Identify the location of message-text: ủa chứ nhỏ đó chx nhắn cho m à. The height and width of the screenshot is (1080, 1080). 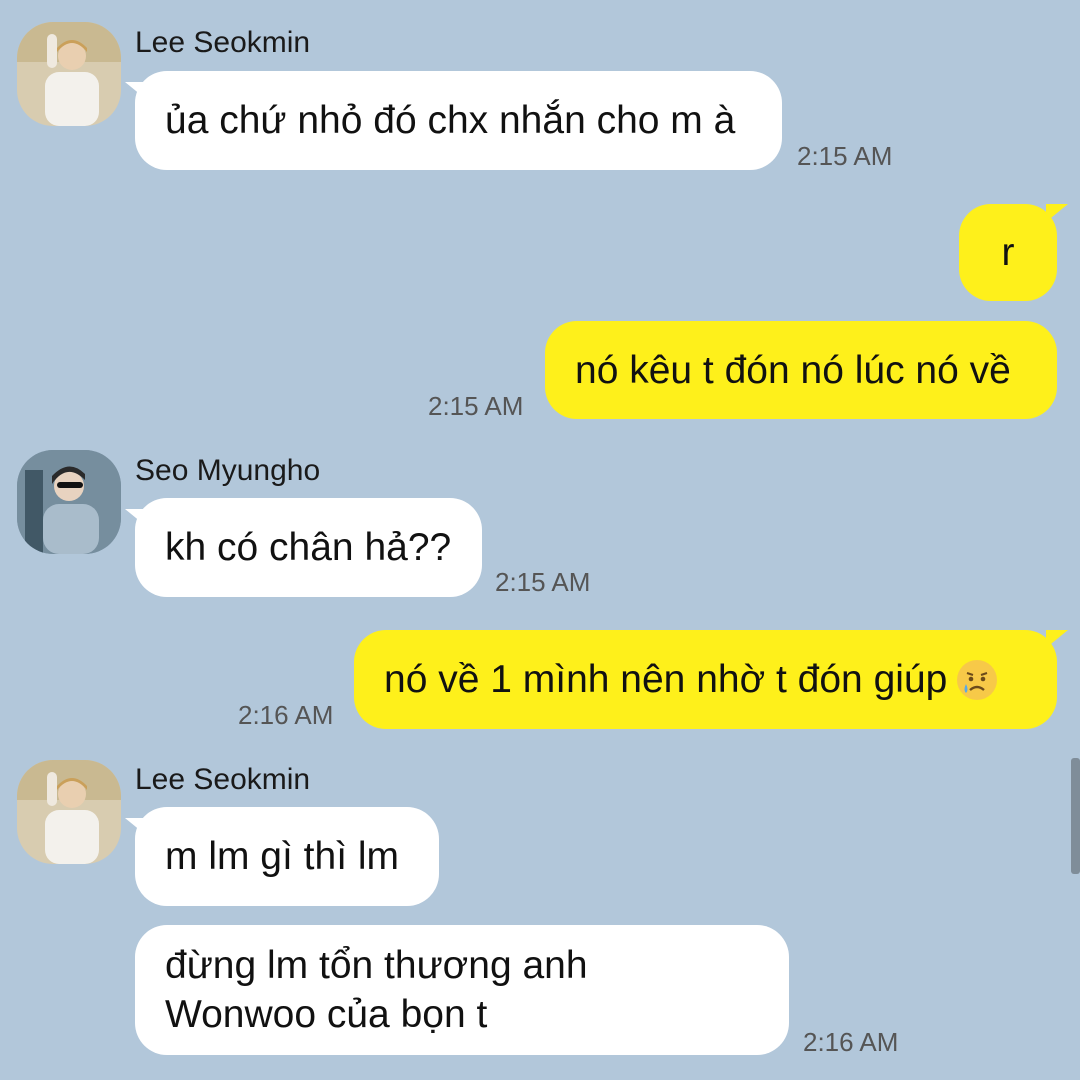
(450, 120).